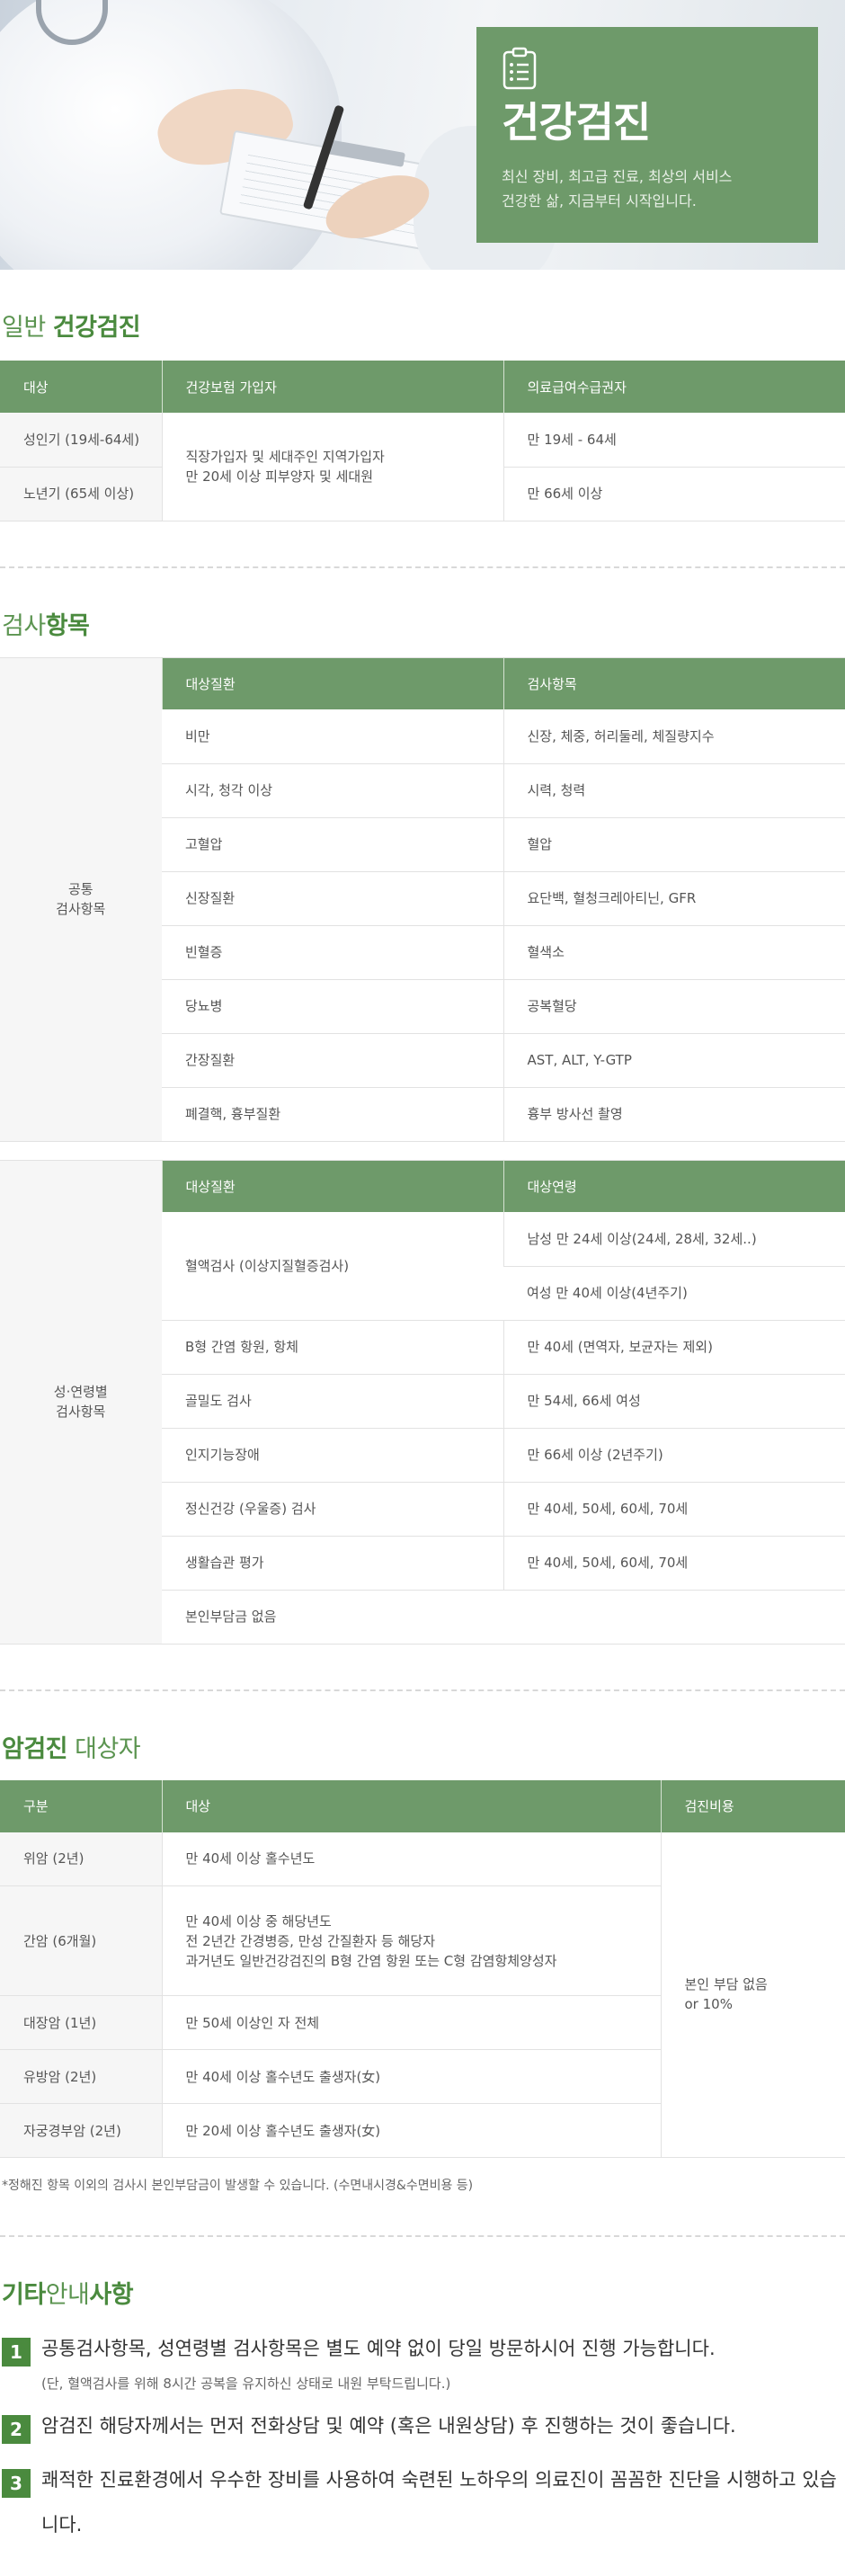 This screenshot has width=845, height=2576. I want to click on cost-cell: 본인 부담 없음 or 10%, so click(752, 1995).